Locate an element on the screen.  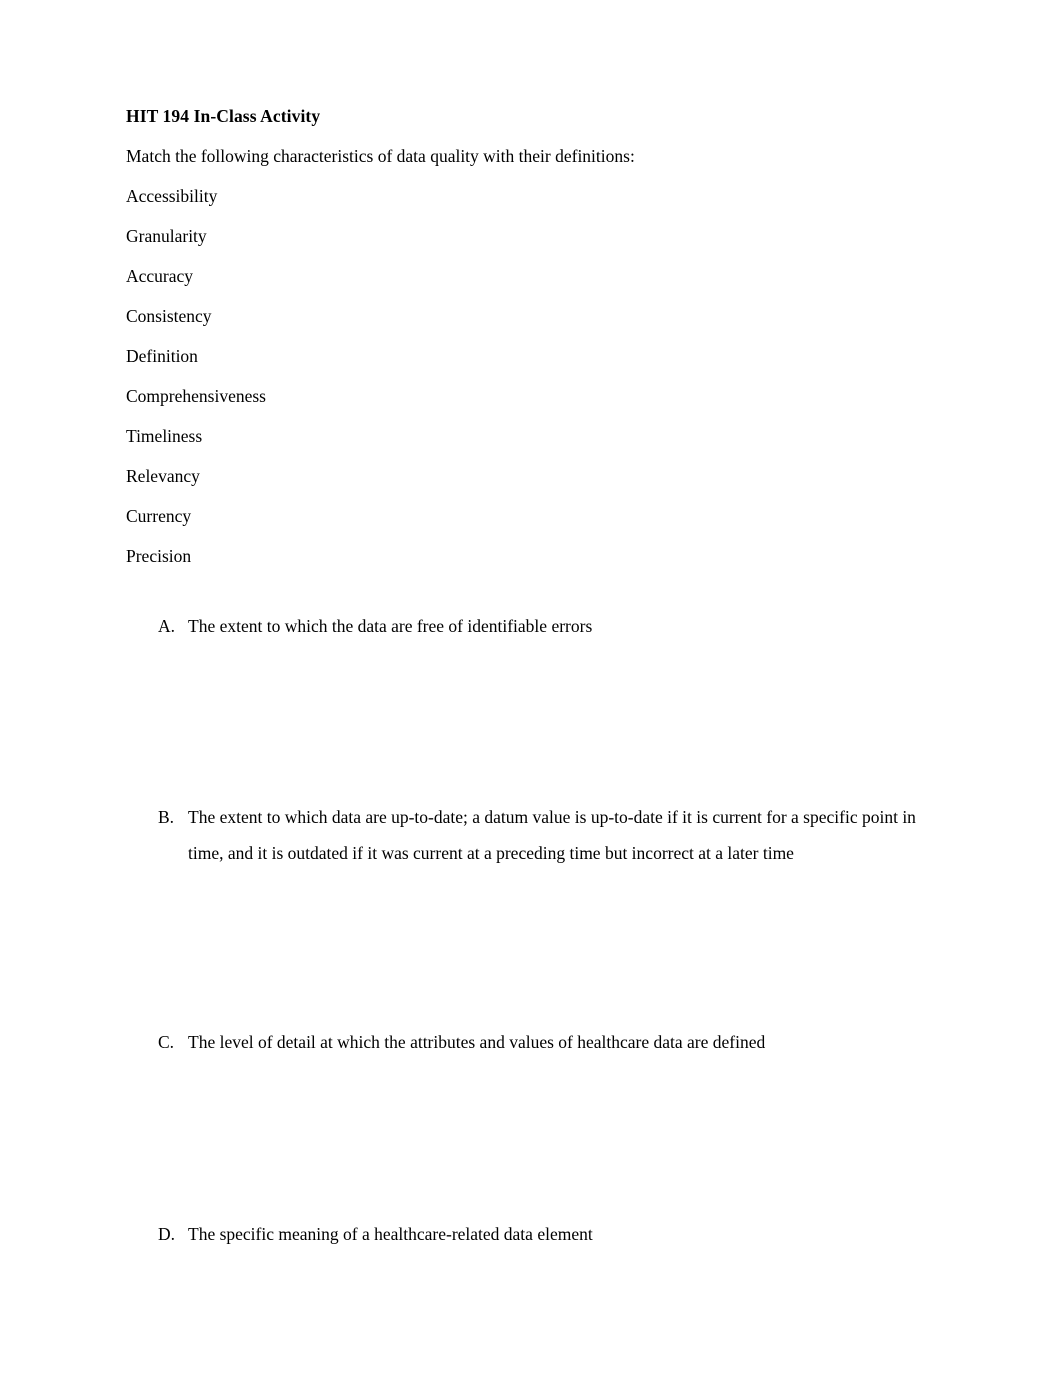
term-item-accuracy: Accuracy is located at coordinates (160, 276).